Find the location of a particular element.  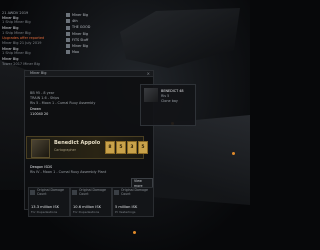

pilot-name: Benedict Appolo is located at coordinates (77, 143).